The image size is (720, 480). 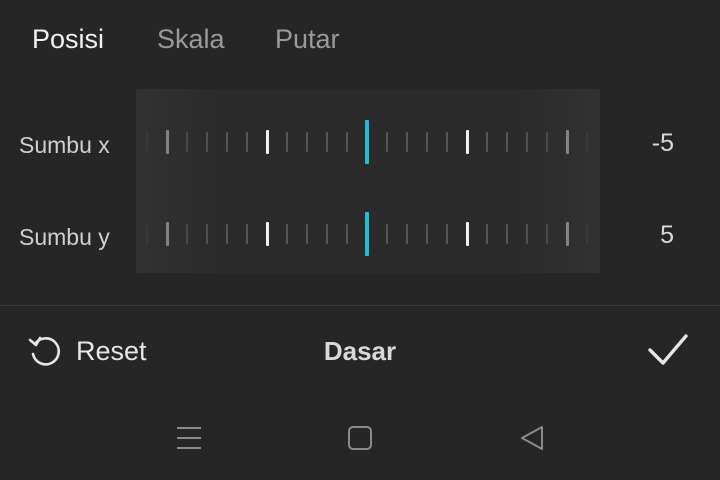 I want to click on x-axis-value: -5, so click(x=662, y=143).